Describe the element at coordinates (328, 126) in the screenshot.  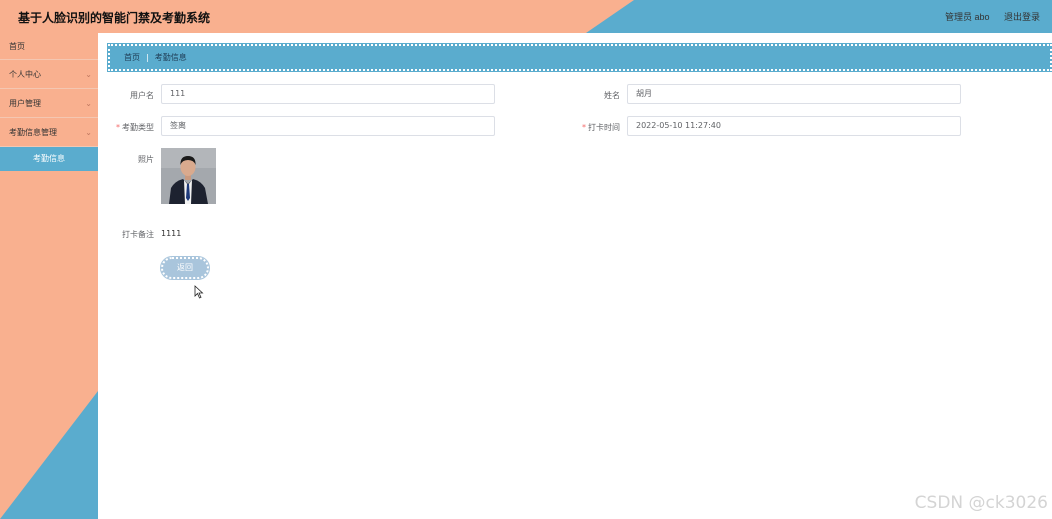
I see `attendance-type-field: 签离` at that location.